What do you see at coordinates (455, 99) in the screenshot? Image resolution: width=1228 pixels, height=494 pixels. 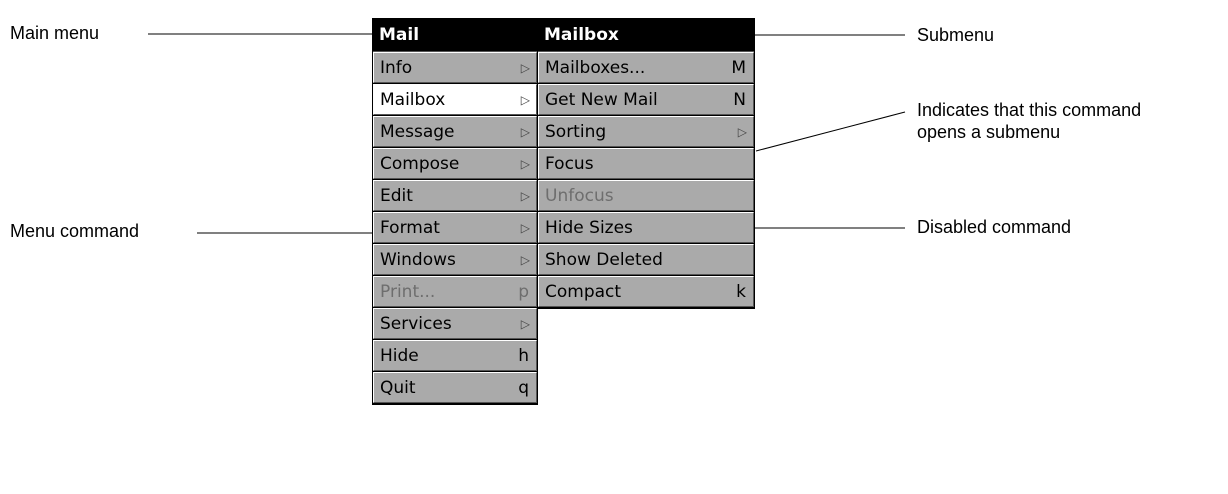 I see `main-menu-item-mailbox: Mailbox ▷` at bounding box center [455, 99].